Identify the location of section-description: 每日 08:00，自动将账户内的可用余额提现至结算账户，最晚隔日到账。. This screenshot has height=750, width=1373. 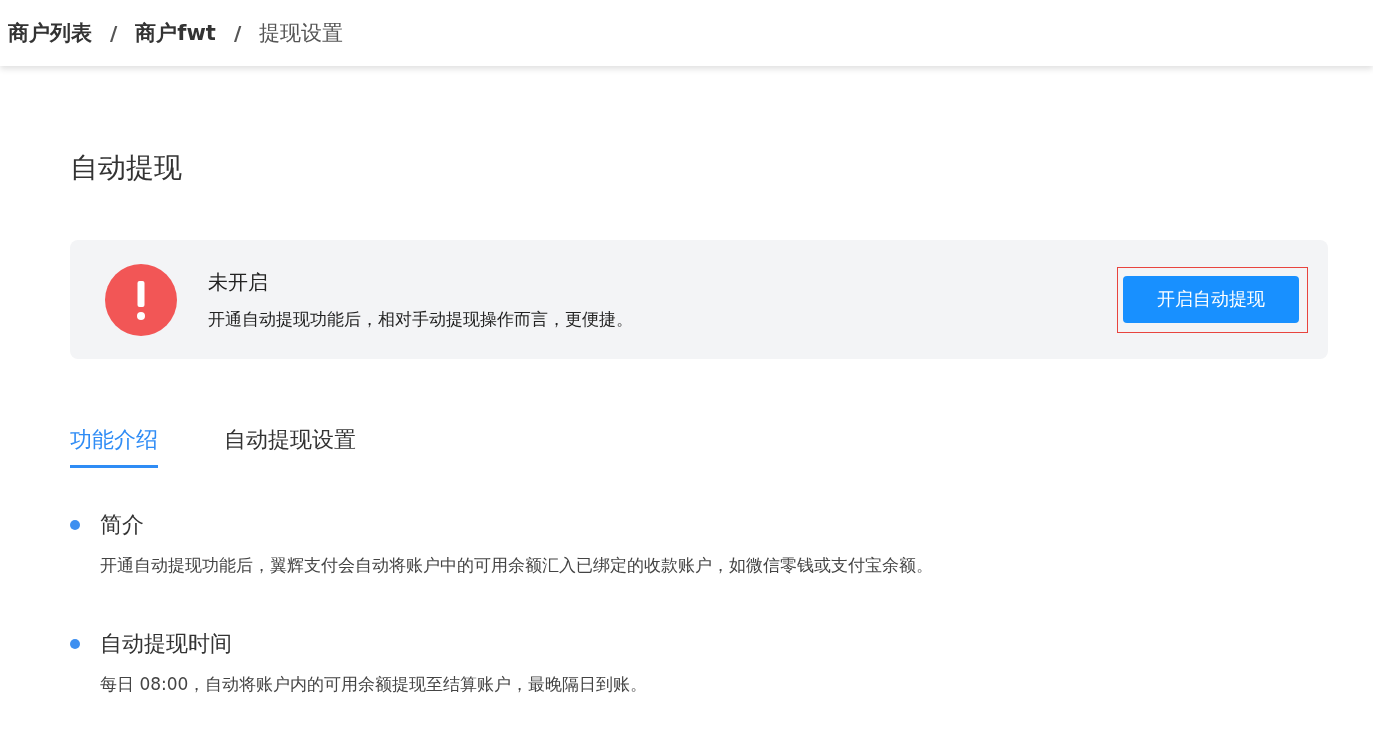
(374, 684).